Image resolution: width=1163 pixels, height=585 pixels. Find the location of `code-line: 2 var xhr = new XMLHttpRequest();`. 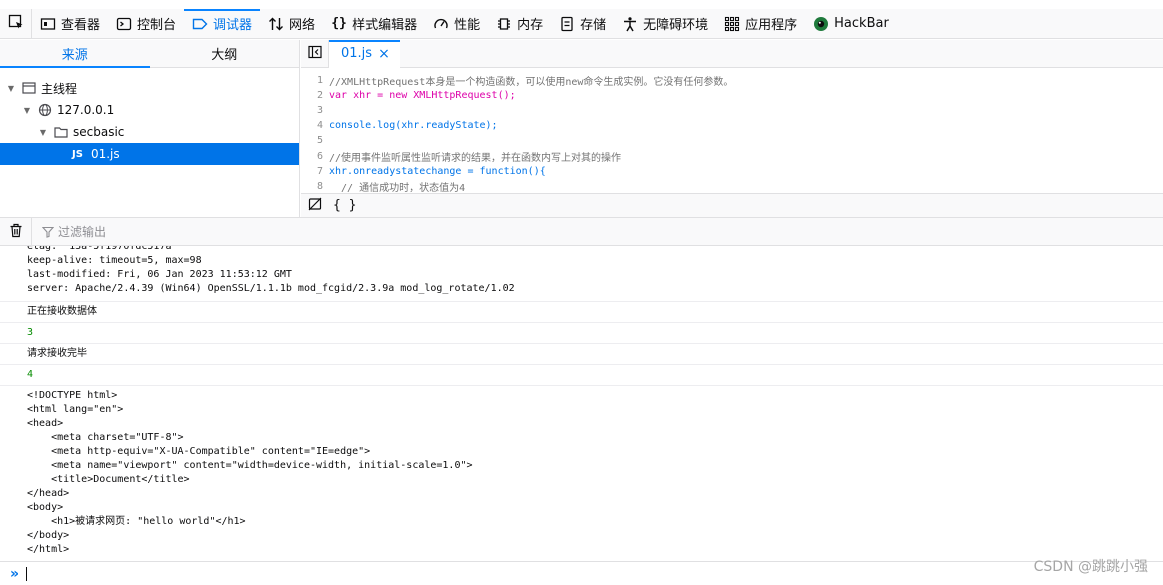

code-line: 2 var xhr = new XMLHttpRequest(); is located at coordinates (732, 95).